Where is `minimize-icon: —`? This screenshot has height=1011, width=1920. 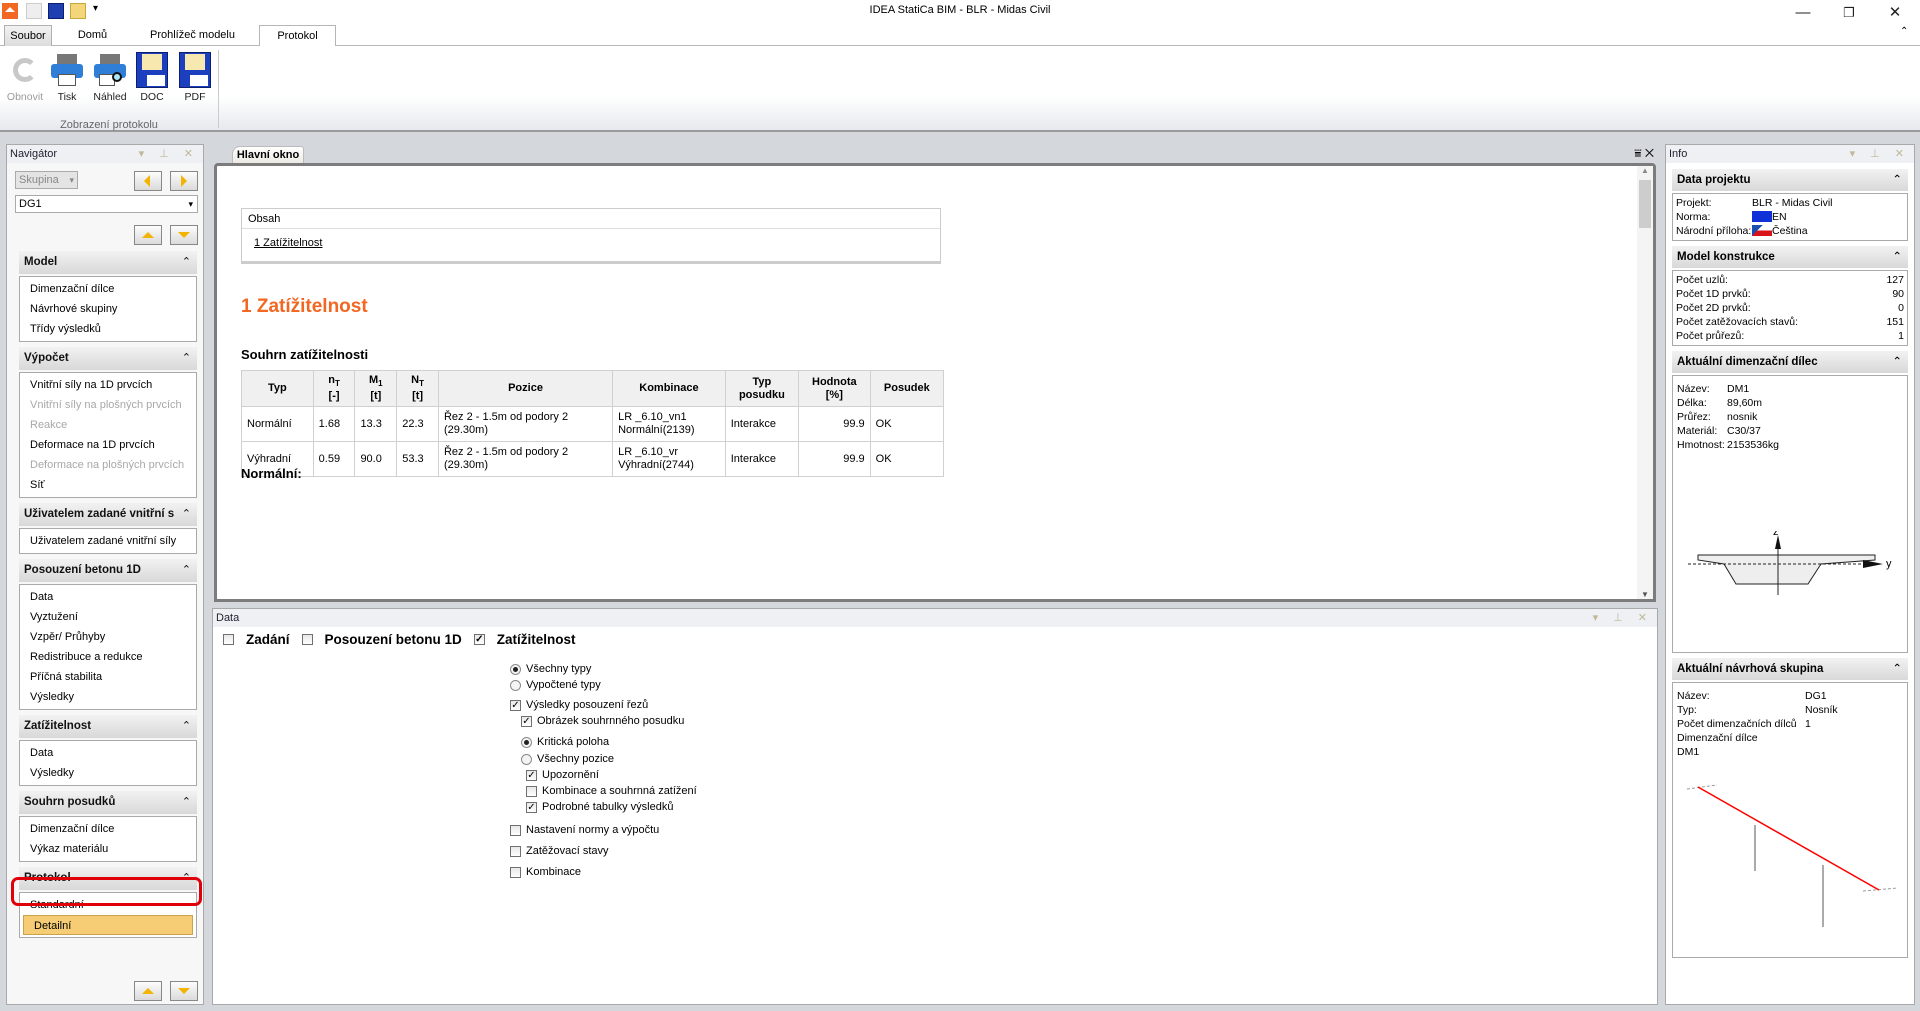
minimize-icon: — is located at coordinates (1803, 13).